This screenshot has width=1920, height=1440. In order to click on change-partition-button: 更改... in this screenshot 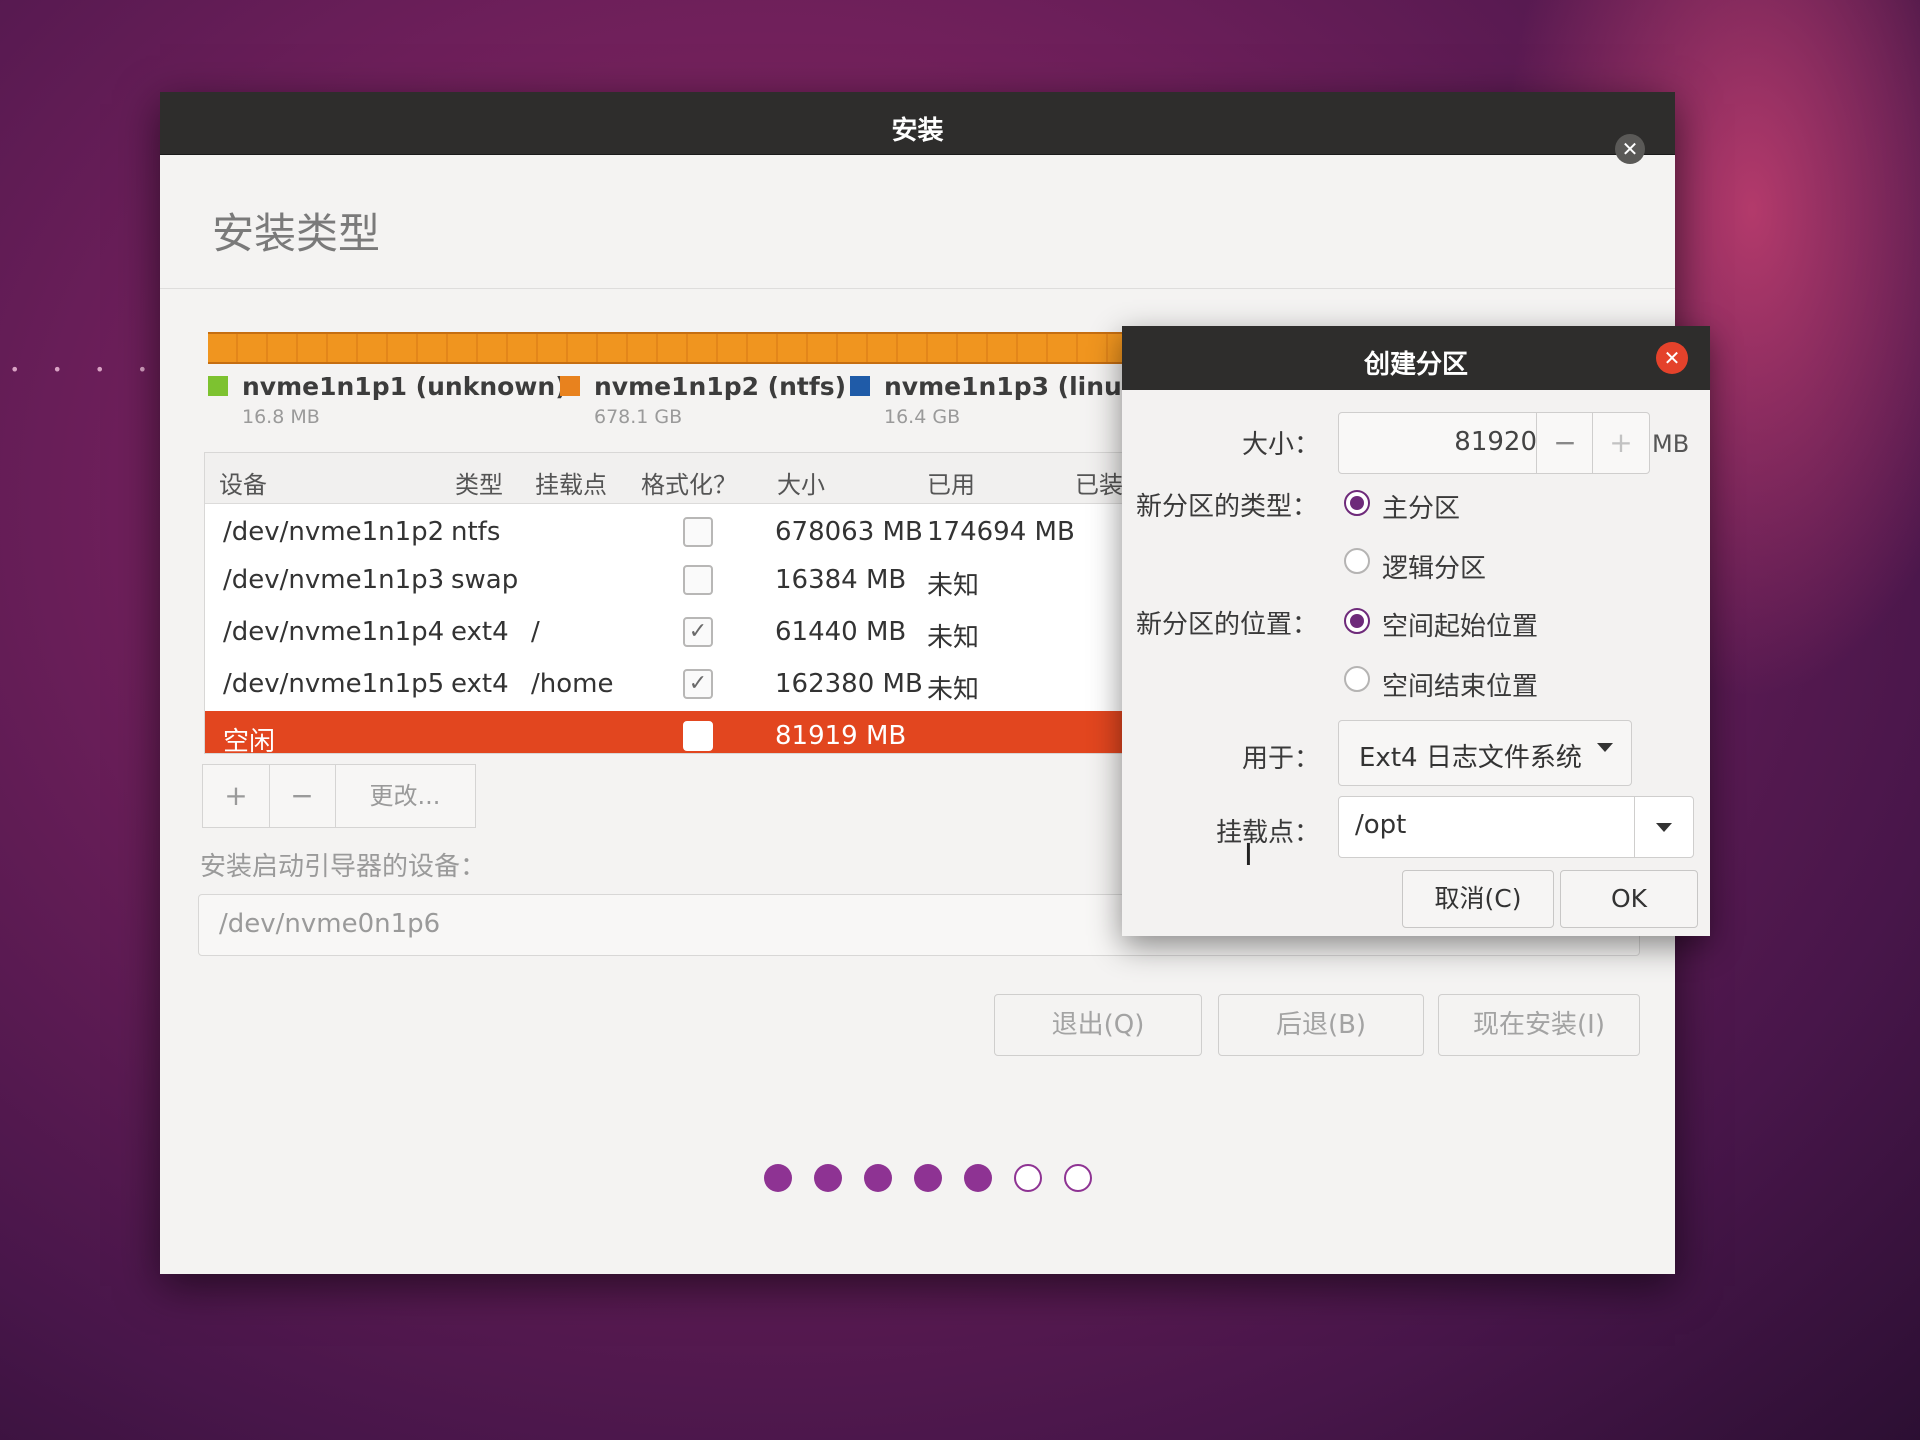, I will do `click(405, 796)`.